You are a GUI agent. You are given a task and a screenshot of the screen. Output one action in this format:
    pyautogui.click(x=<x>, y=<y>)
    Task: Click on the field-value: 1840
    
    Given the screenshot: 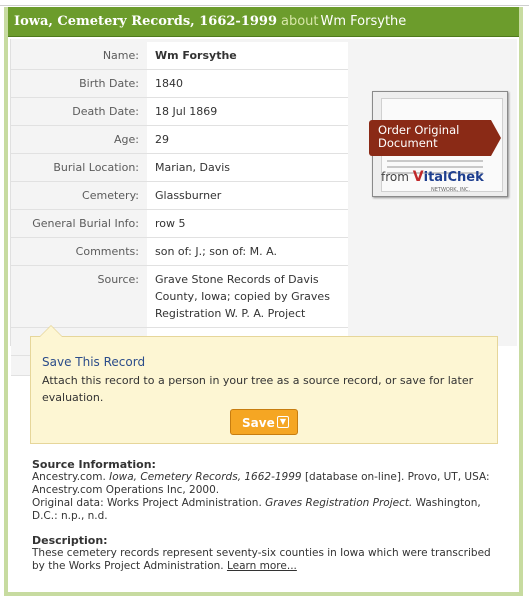 What is the action you would take?
    pyautogui.click(x=247, y=83)
    